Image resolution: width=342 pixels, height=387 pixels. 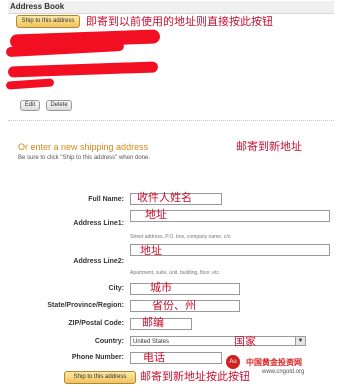 What do you see at coordinates (109, 341) in the screenshot?
I see `country-label: Country:` at bounding box center [109, 341].